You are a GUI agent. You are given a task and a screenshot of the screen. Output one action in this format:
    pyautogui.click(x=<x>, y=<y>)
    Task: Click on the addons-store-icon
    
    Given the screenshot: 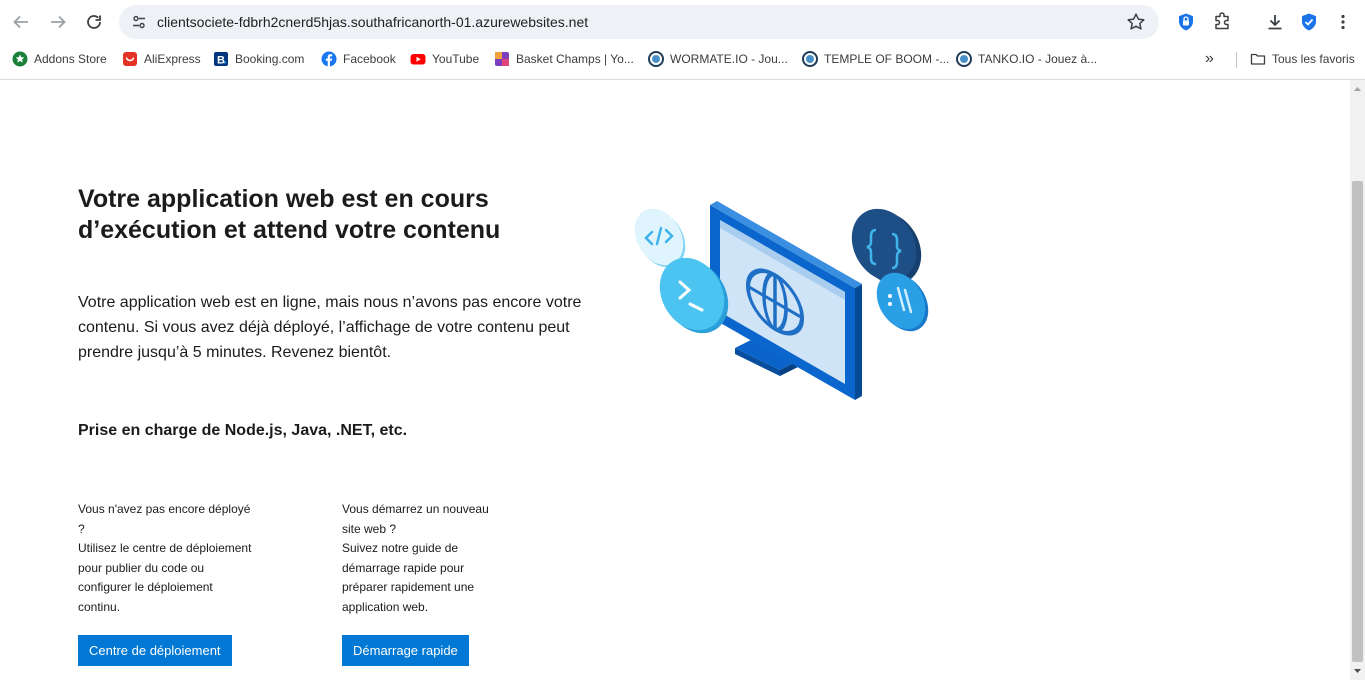 What is the action you would take?
    pyautogui.click(x=20, y=59)
    